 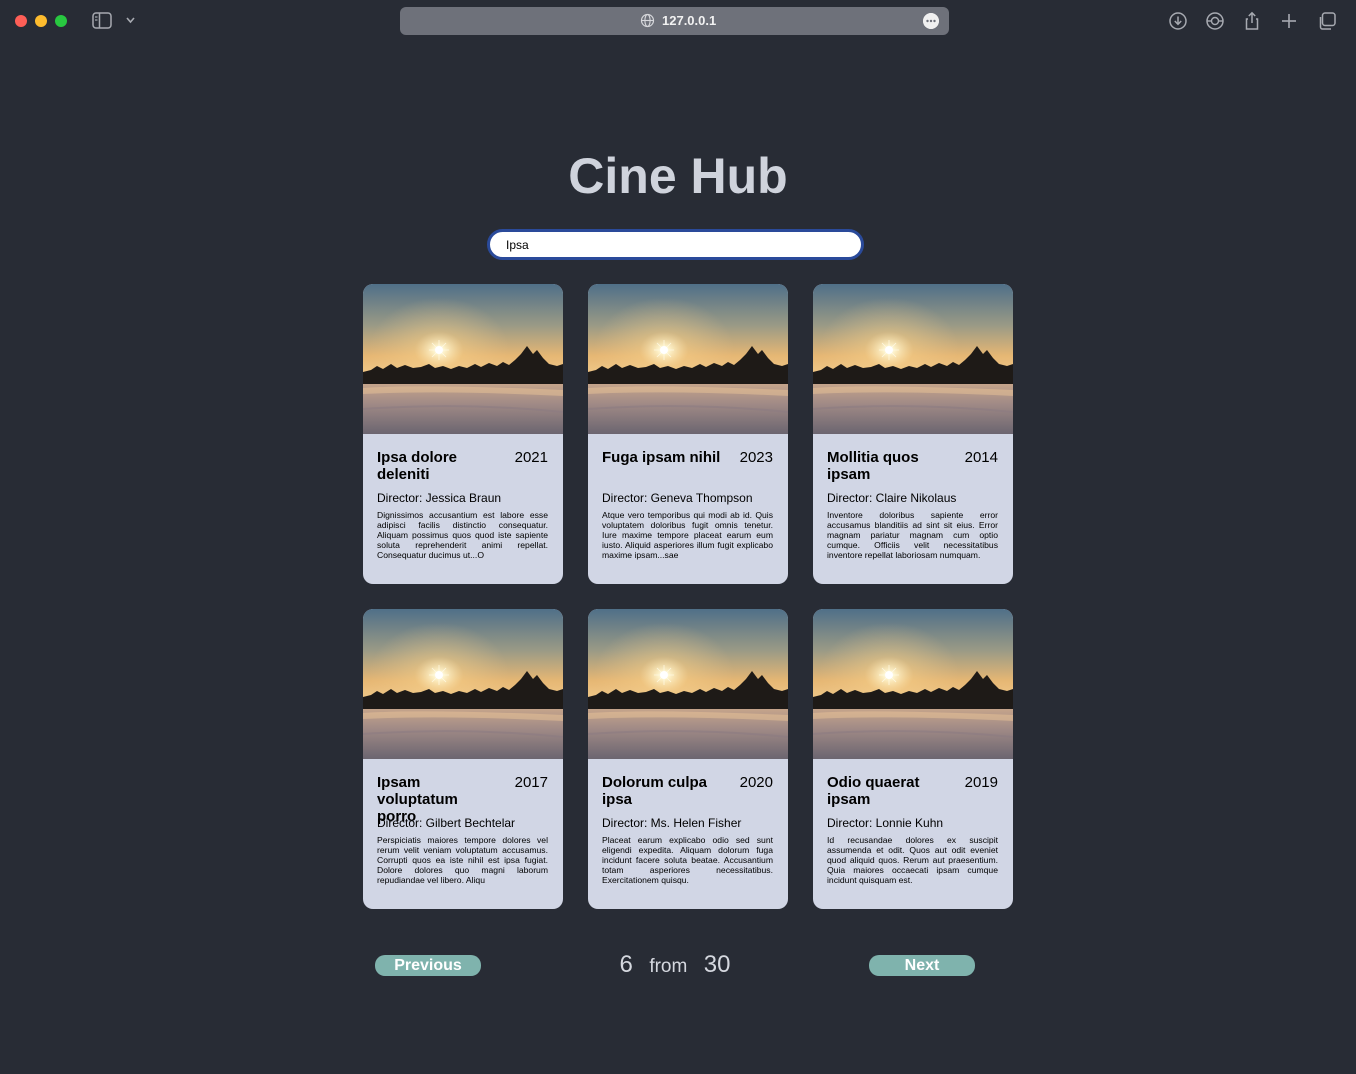 What do you see at coordinates (981, 782) in the screenshot?
I see `movie-year: 2019` at bounding box center [981, 782].